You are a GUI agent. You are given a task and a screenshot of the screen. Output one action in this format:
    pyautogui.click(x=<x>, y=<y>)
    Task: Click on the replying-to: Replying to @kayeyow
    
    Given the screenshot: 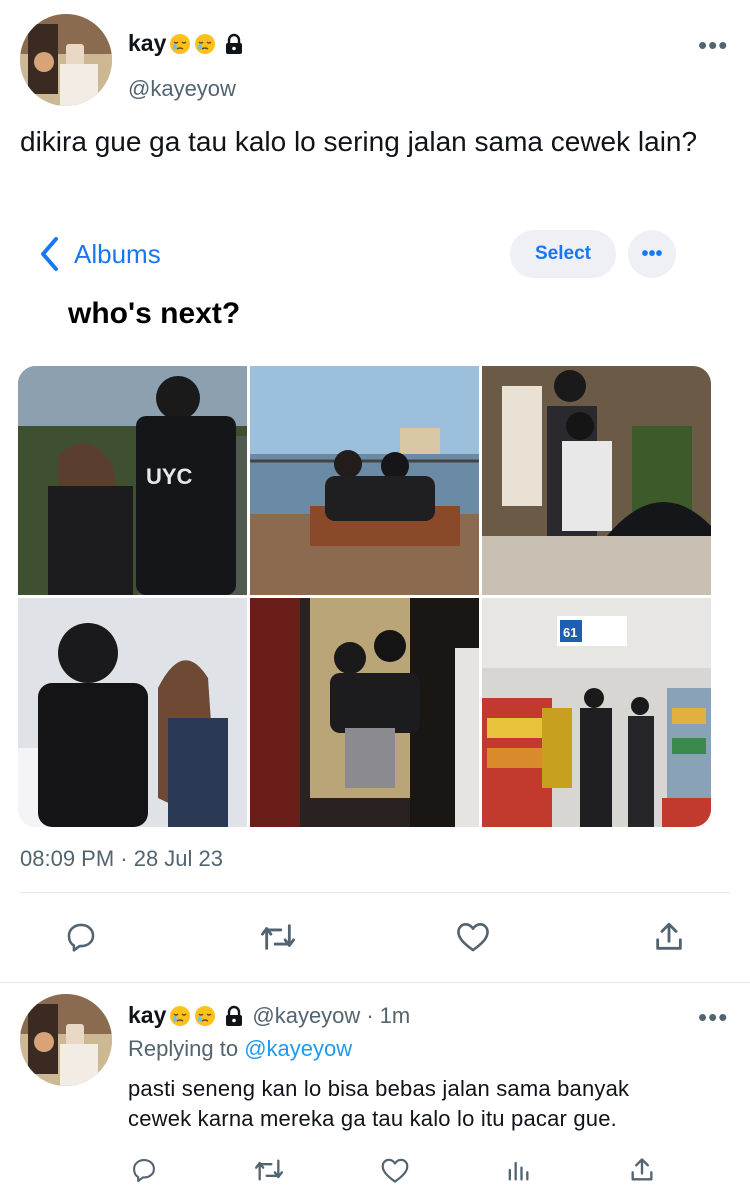 What is the action you would take?
    pyautogui.click(x=240, y=1049)
    